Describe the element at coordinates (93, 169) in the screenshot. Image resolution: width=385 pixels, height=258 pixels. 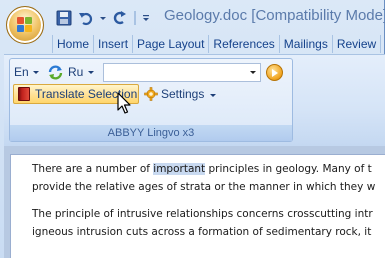
I see `text-before-selection: There are a number of` at that location.